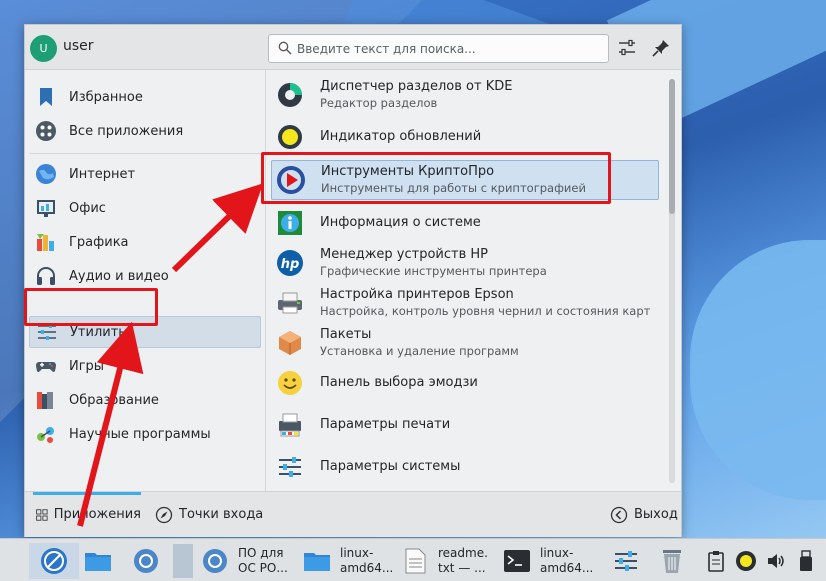 This screenshot has width=826, height=581. Describe the element at coordinates (145, 97) in the screenshot. I see `sidebar-item-favorites: Избранное` at that location.